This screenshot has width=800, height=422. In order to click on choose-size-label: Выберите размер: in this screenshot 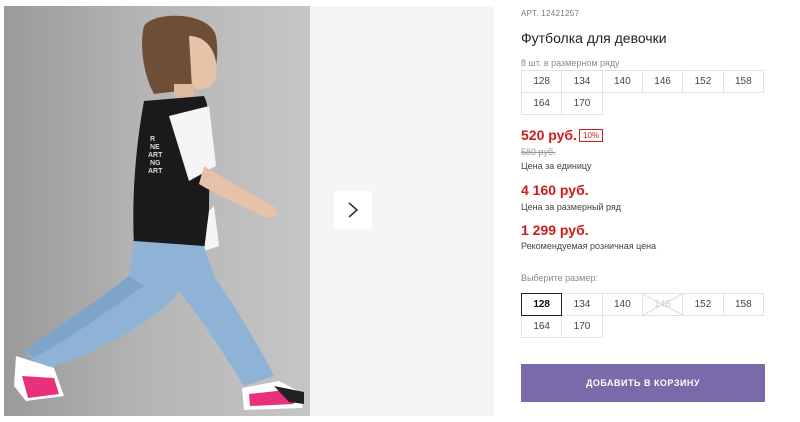, I will do `click(559, 278)`.